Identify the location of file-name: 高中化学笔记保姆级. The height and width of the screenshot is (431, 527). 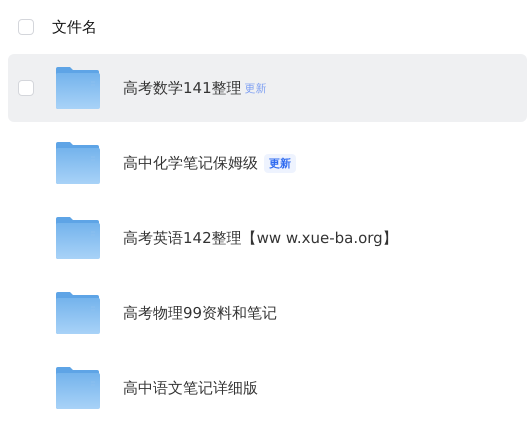
(190, 163).